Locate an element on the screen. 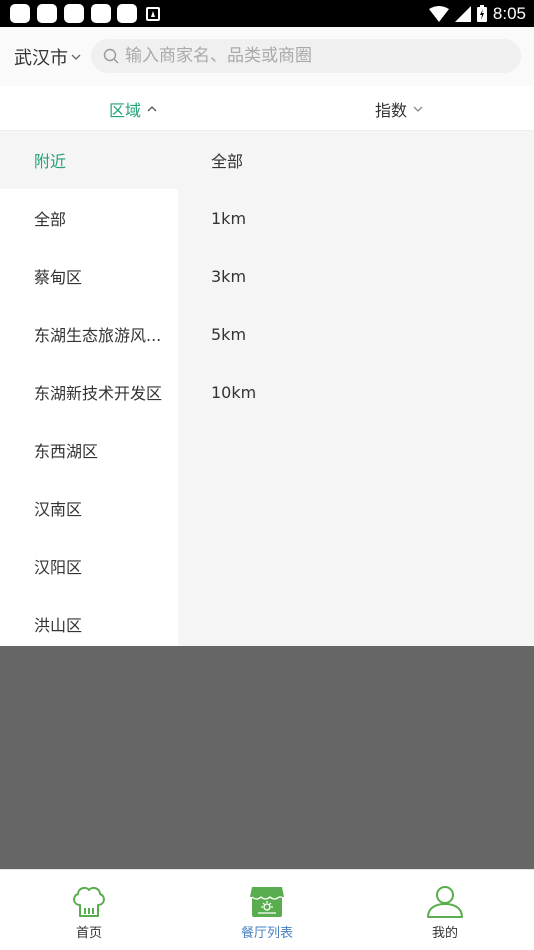  district-label: 附近 is located at coordinates (50, 161).